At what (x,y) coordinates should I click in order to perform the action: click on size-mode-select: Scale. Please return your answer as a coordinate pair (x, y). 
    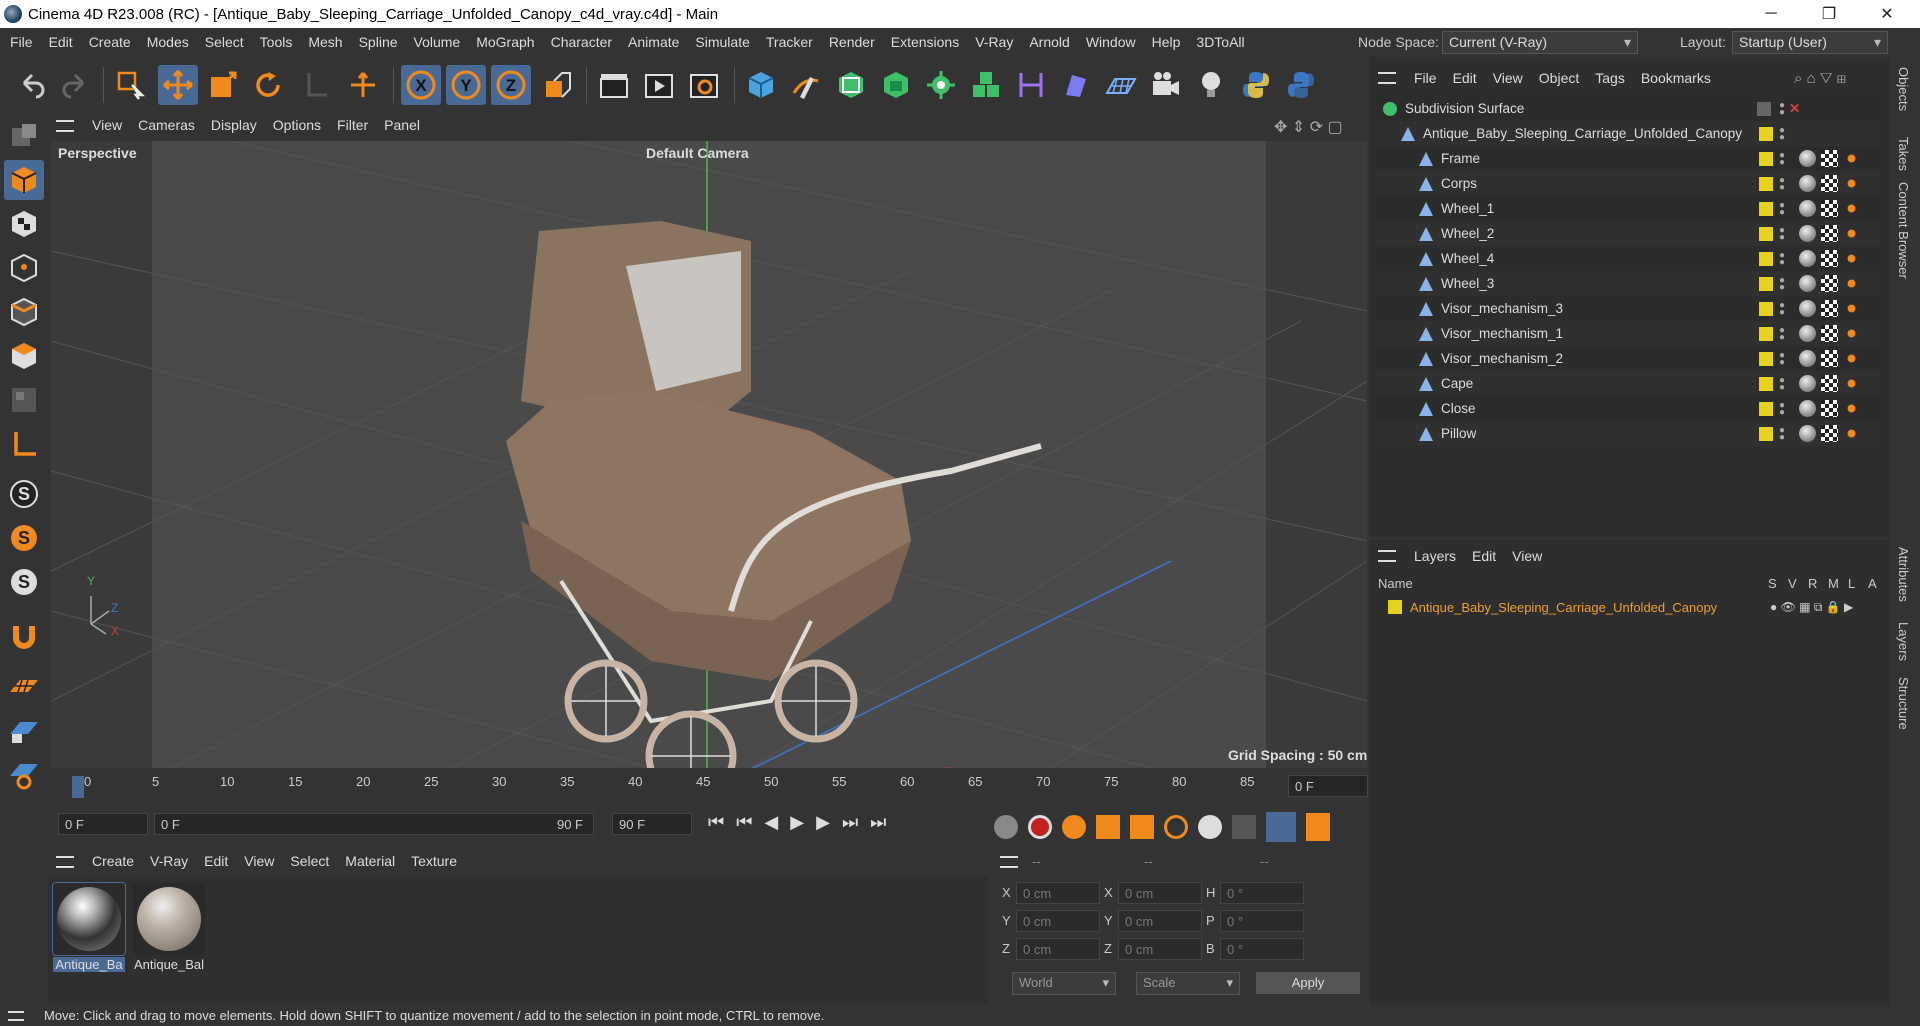
    Looking at the image, I should click on (1188, 983).